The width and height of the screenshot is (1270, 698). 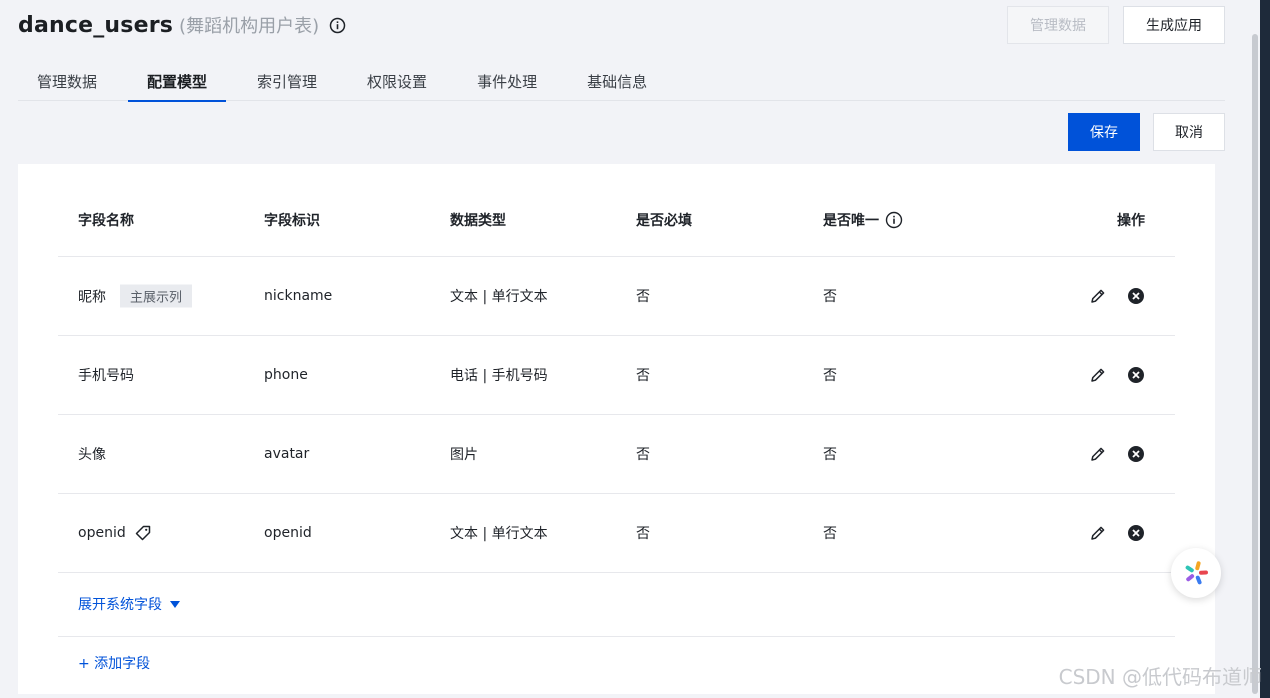 I want to click on field-name: 手机号码, so click(x=106, y=376).